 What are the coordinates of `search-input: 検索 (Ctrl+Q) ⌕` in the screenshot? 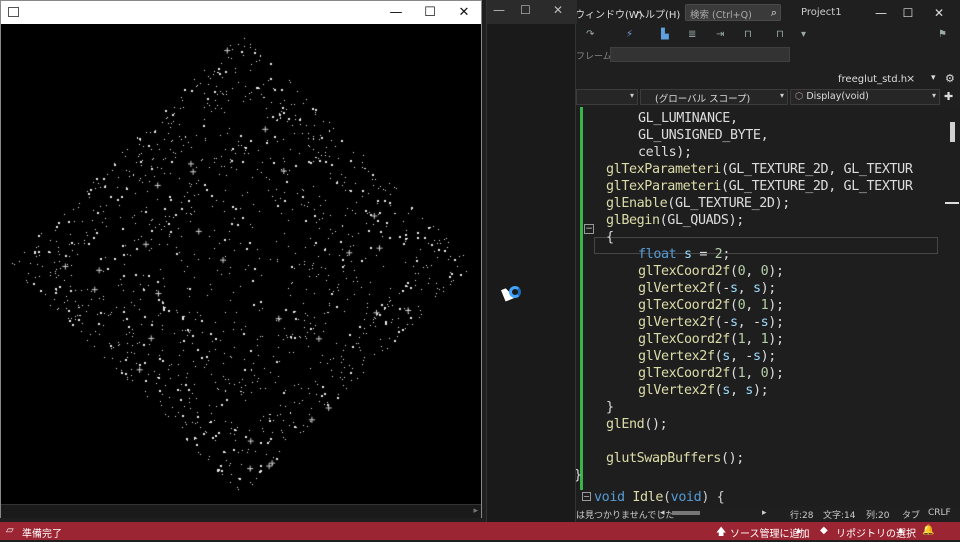 It's located at (733, 12).